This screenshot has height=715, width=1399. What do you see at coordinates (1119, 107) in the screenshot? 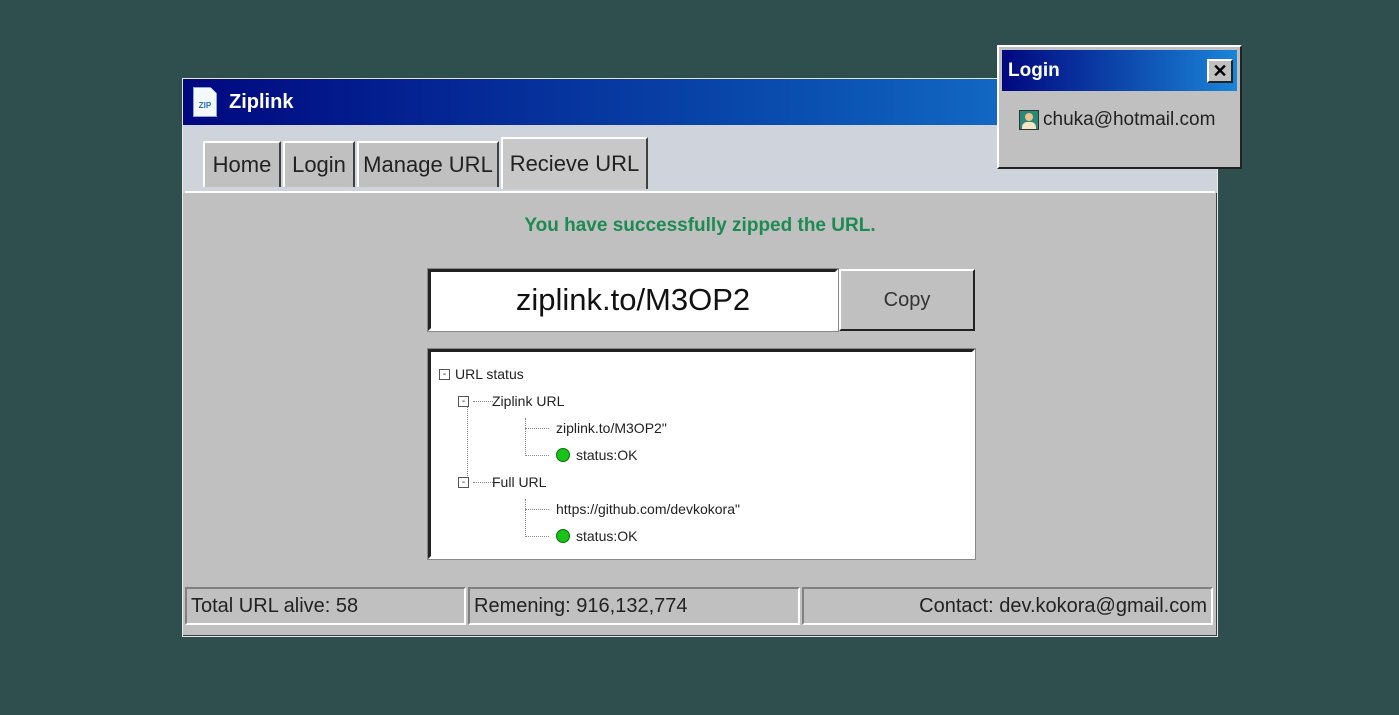
I see `login-popup: Login ✕ chuka@hotmail.com` at bounding box center [1119, 107].